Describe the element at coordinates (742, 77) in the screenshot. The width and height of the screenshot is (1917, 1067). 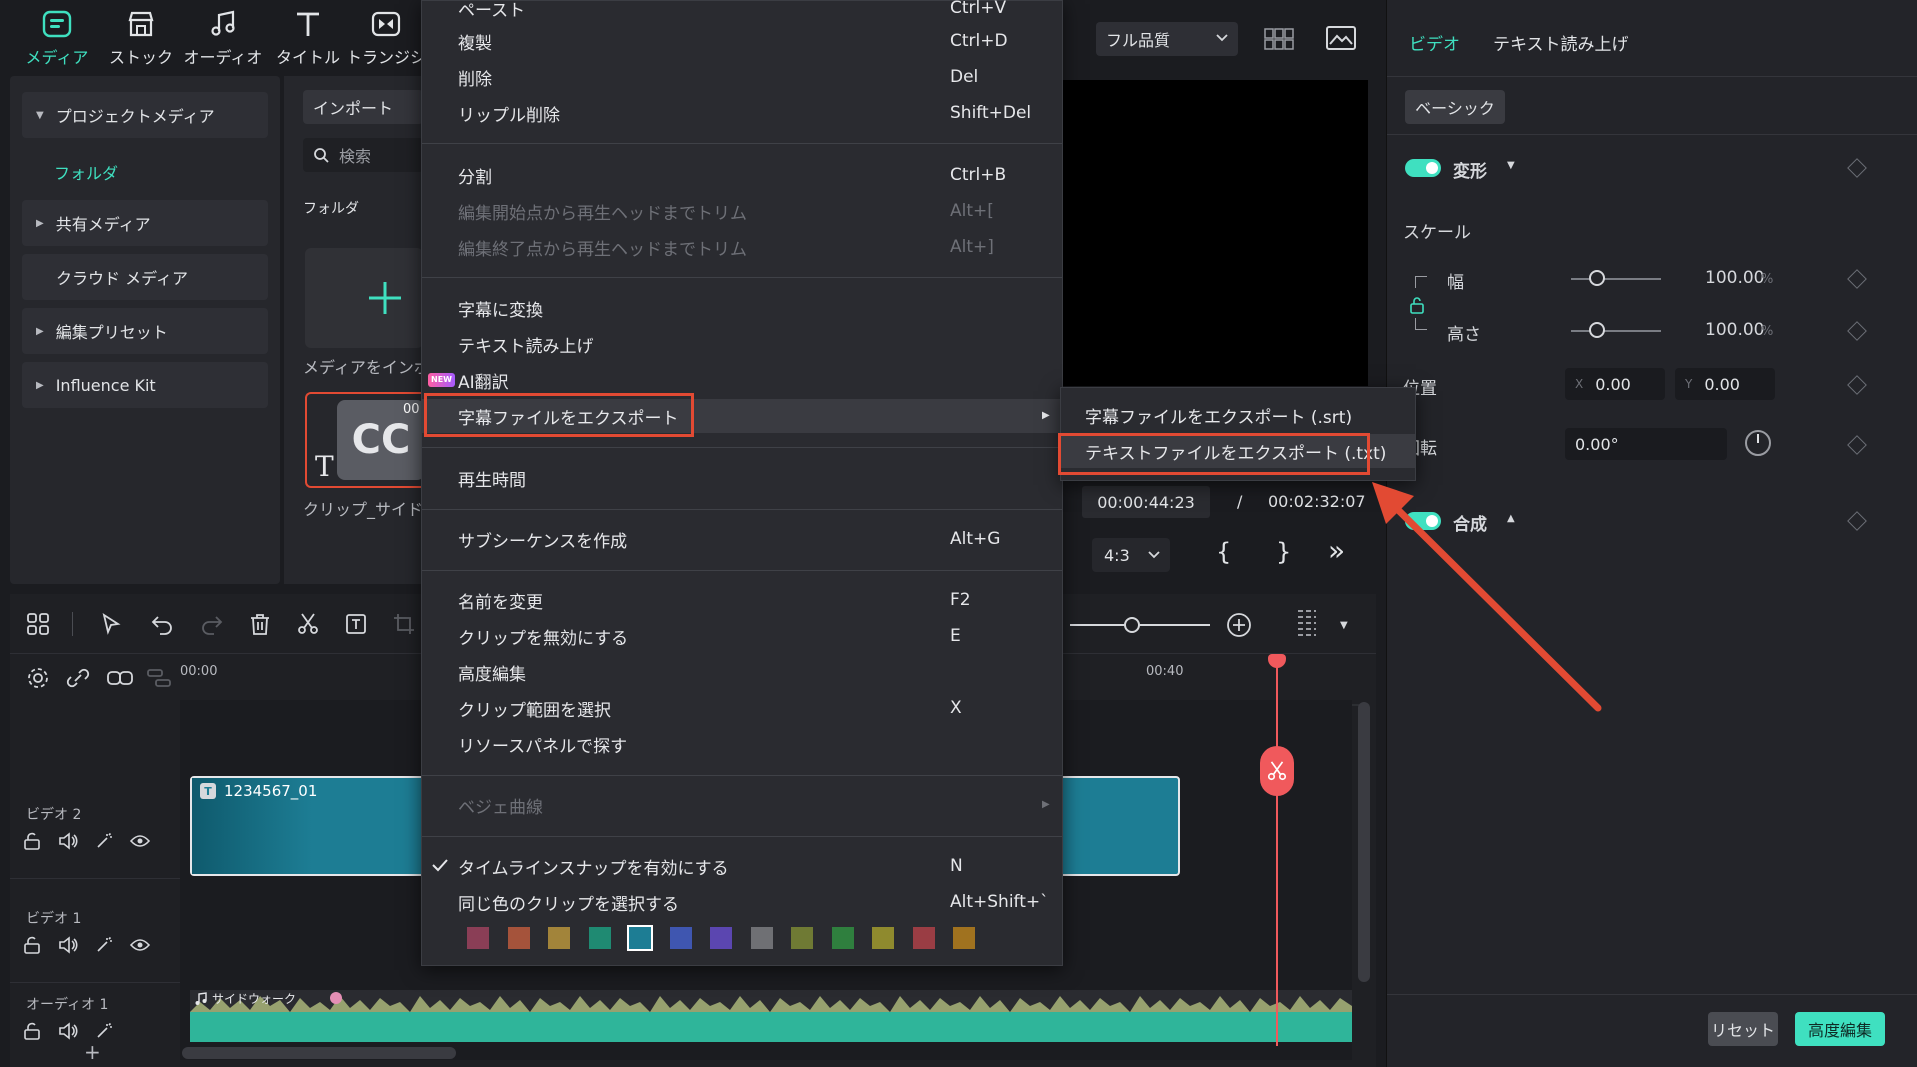
I see `menu-item-delete: 削除 Del` at that location.